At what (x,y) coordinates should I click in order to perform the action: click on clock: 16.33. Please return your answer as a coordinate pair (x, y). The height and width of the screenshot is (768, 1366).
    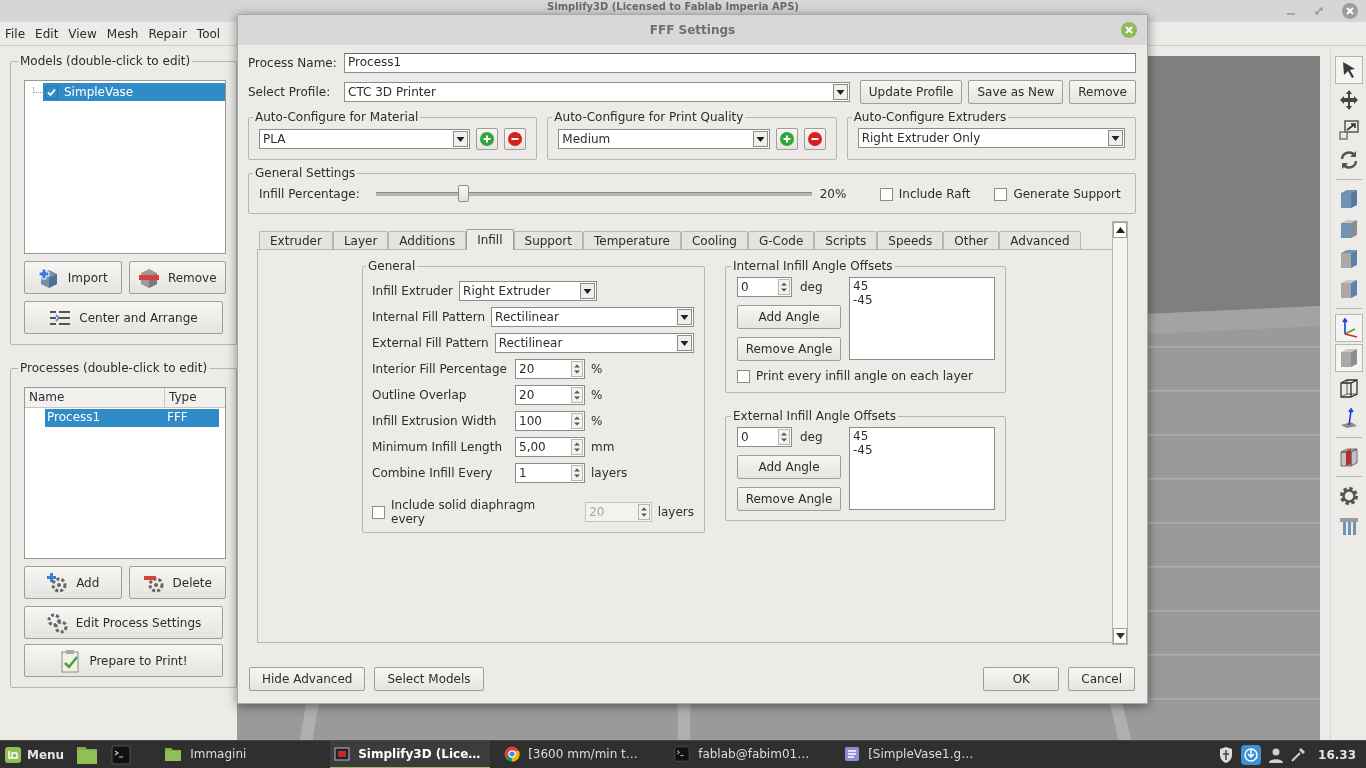
    Looking at the image, I should click on (1337, 754).